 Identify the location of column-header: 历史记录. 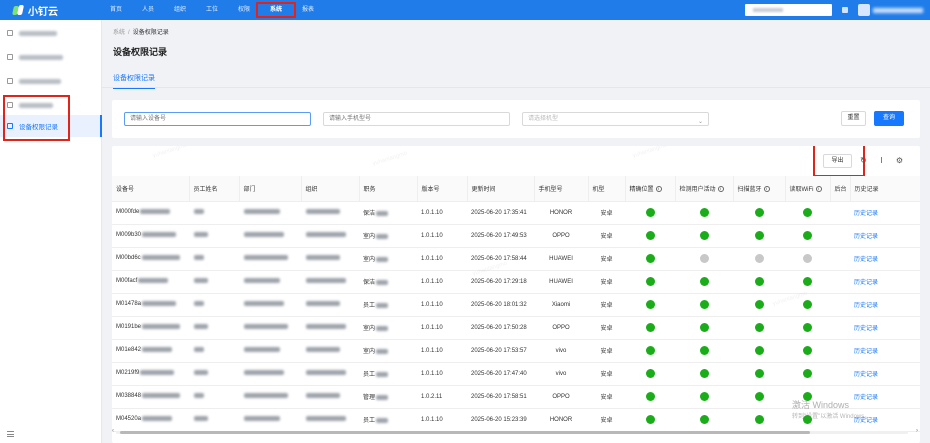
(885, 189).